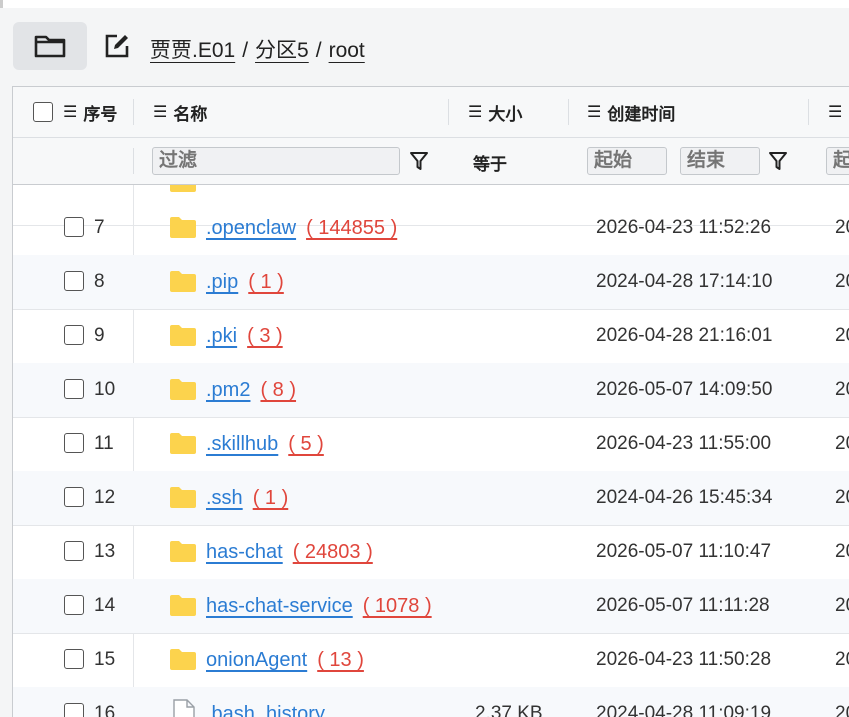  What do you see at coordinates (105, 389) in the screenshot?
I see `row-number: 10` at bounding box center [105, 389].